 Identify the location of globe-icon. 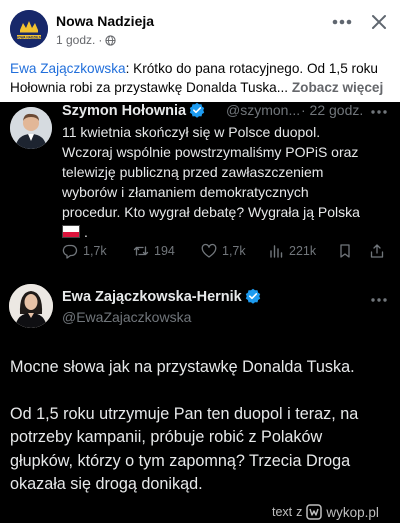
(111, 40).